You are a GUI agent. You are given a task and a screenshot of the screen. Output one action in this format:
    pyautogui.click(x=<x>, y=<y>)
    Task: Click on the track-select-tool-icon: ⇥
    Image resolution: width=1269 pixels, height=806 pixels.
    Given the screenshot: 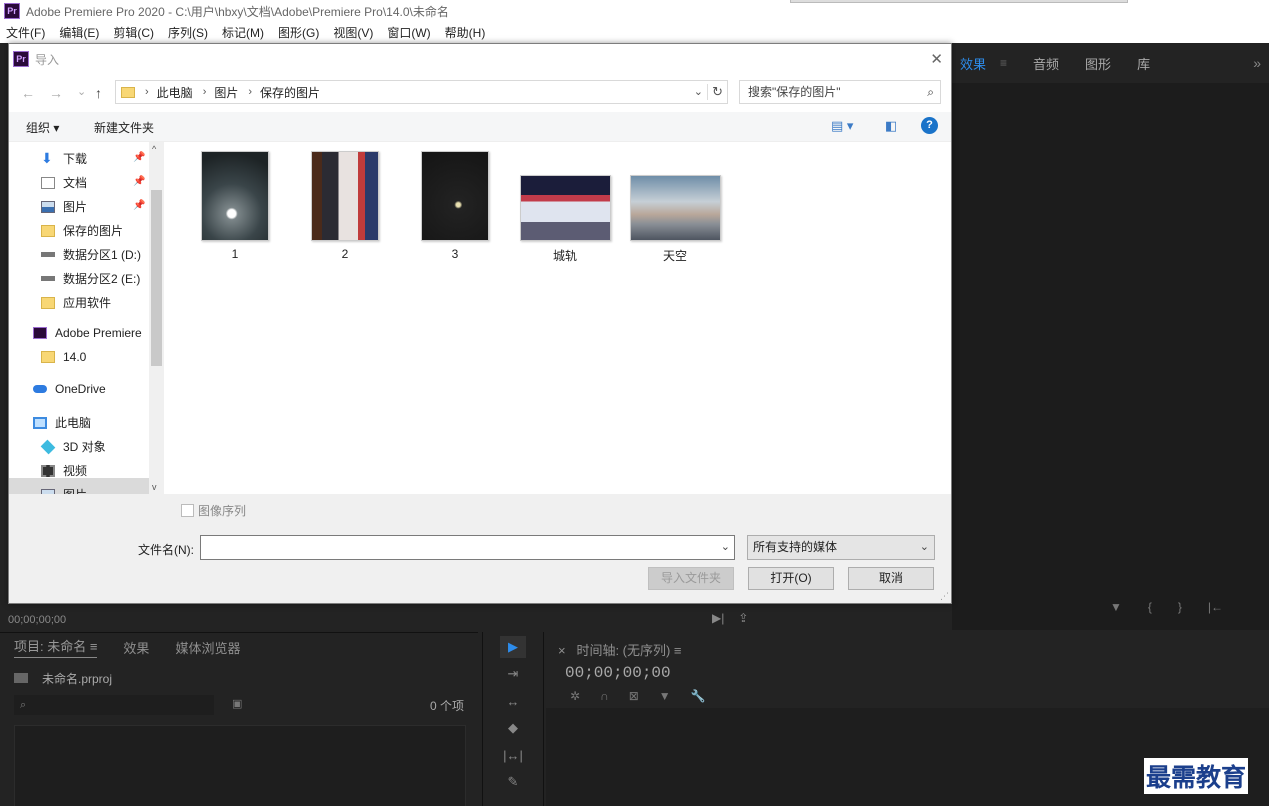 What is the action you would take?
    pyautogui.click(x=513, y=674)
    